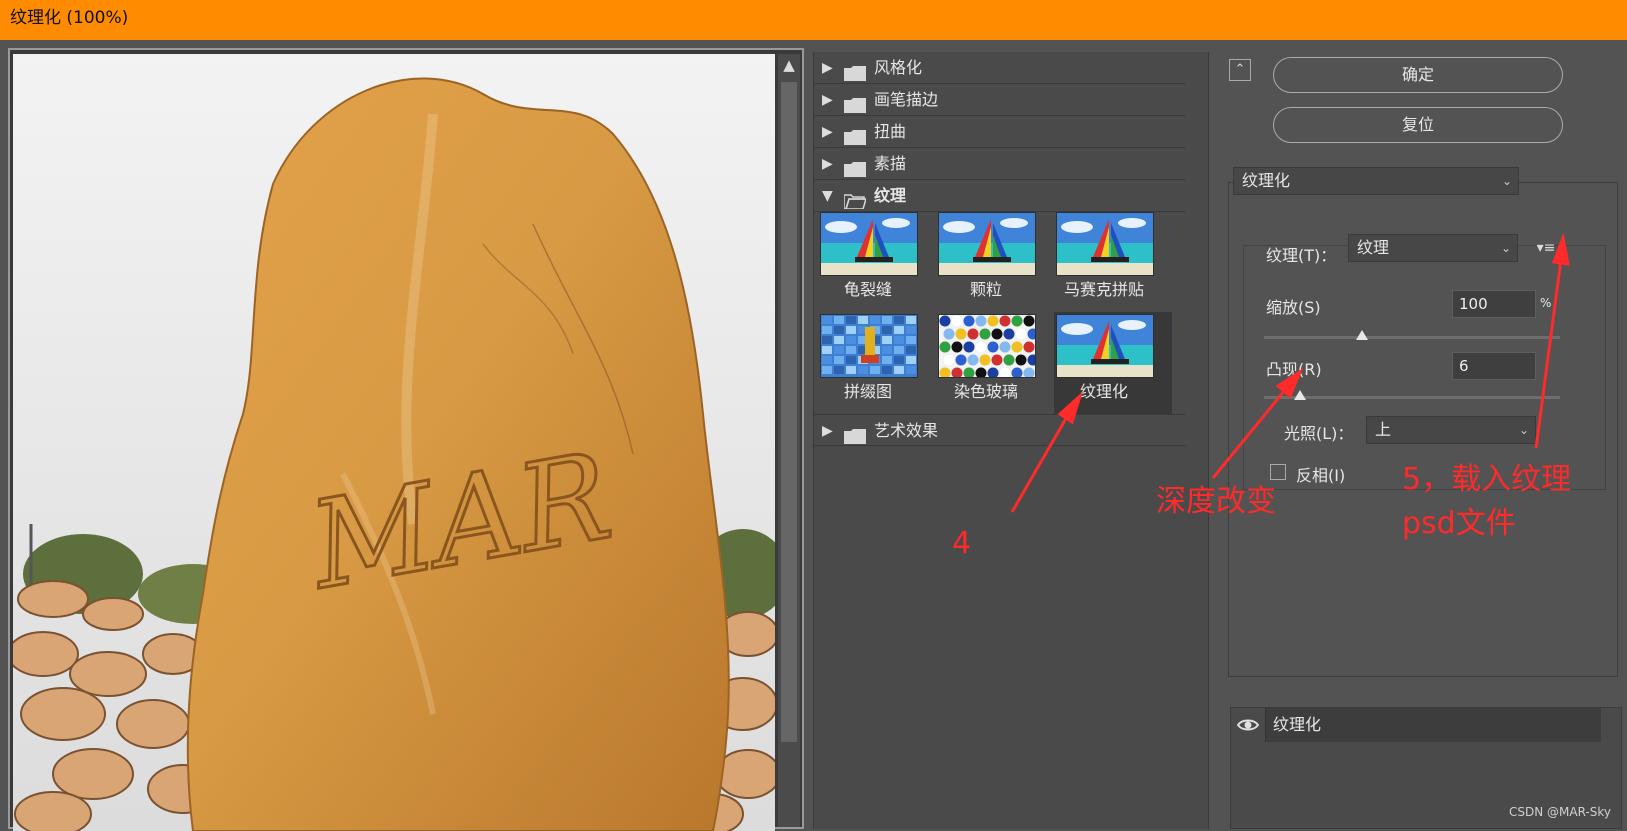  Describe the element at coordinates (1251, 431) in the screenshot. I see `annotation-arrow-depth` at that location.